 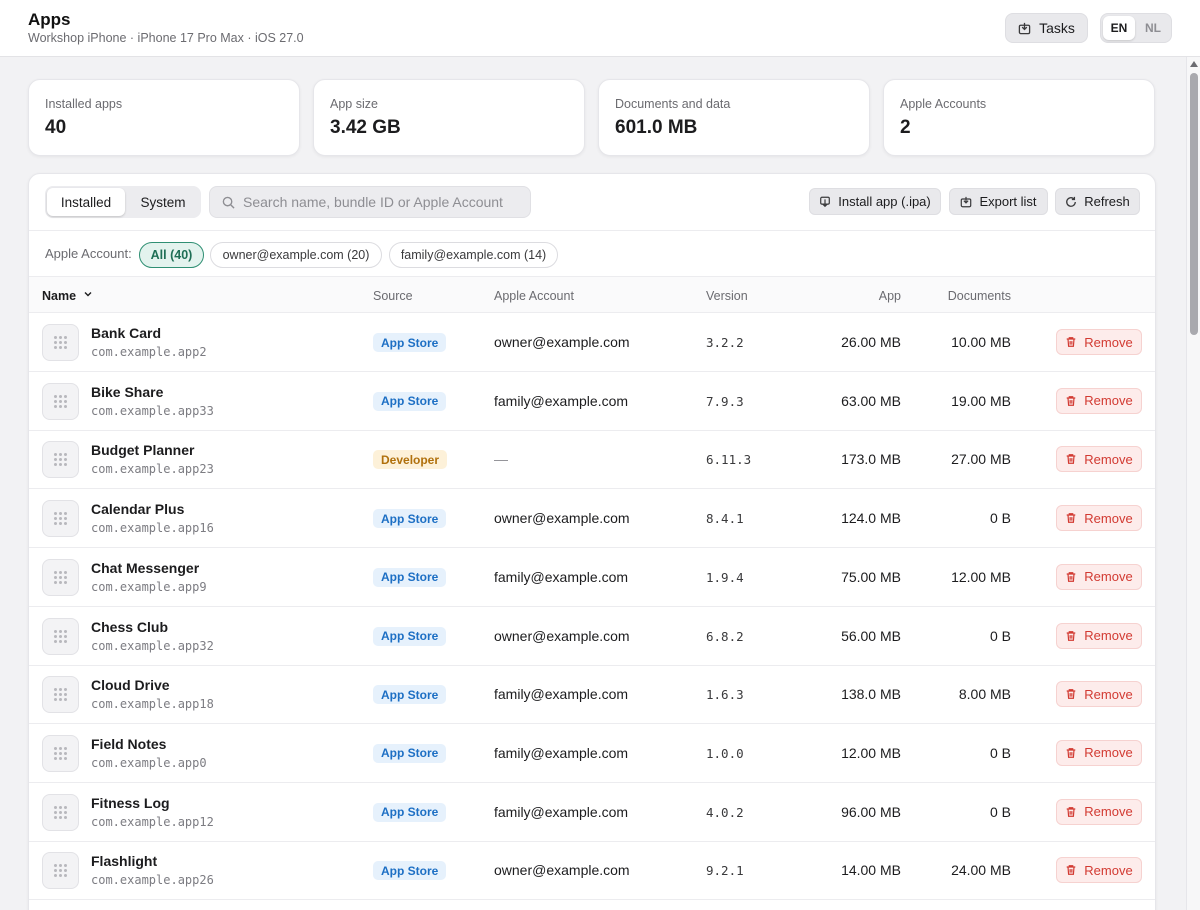 What do you see at coordinates (981, 342) in the screenshot?
I see `documents-size: 10.00 MB` at bounding box center [981, 342].